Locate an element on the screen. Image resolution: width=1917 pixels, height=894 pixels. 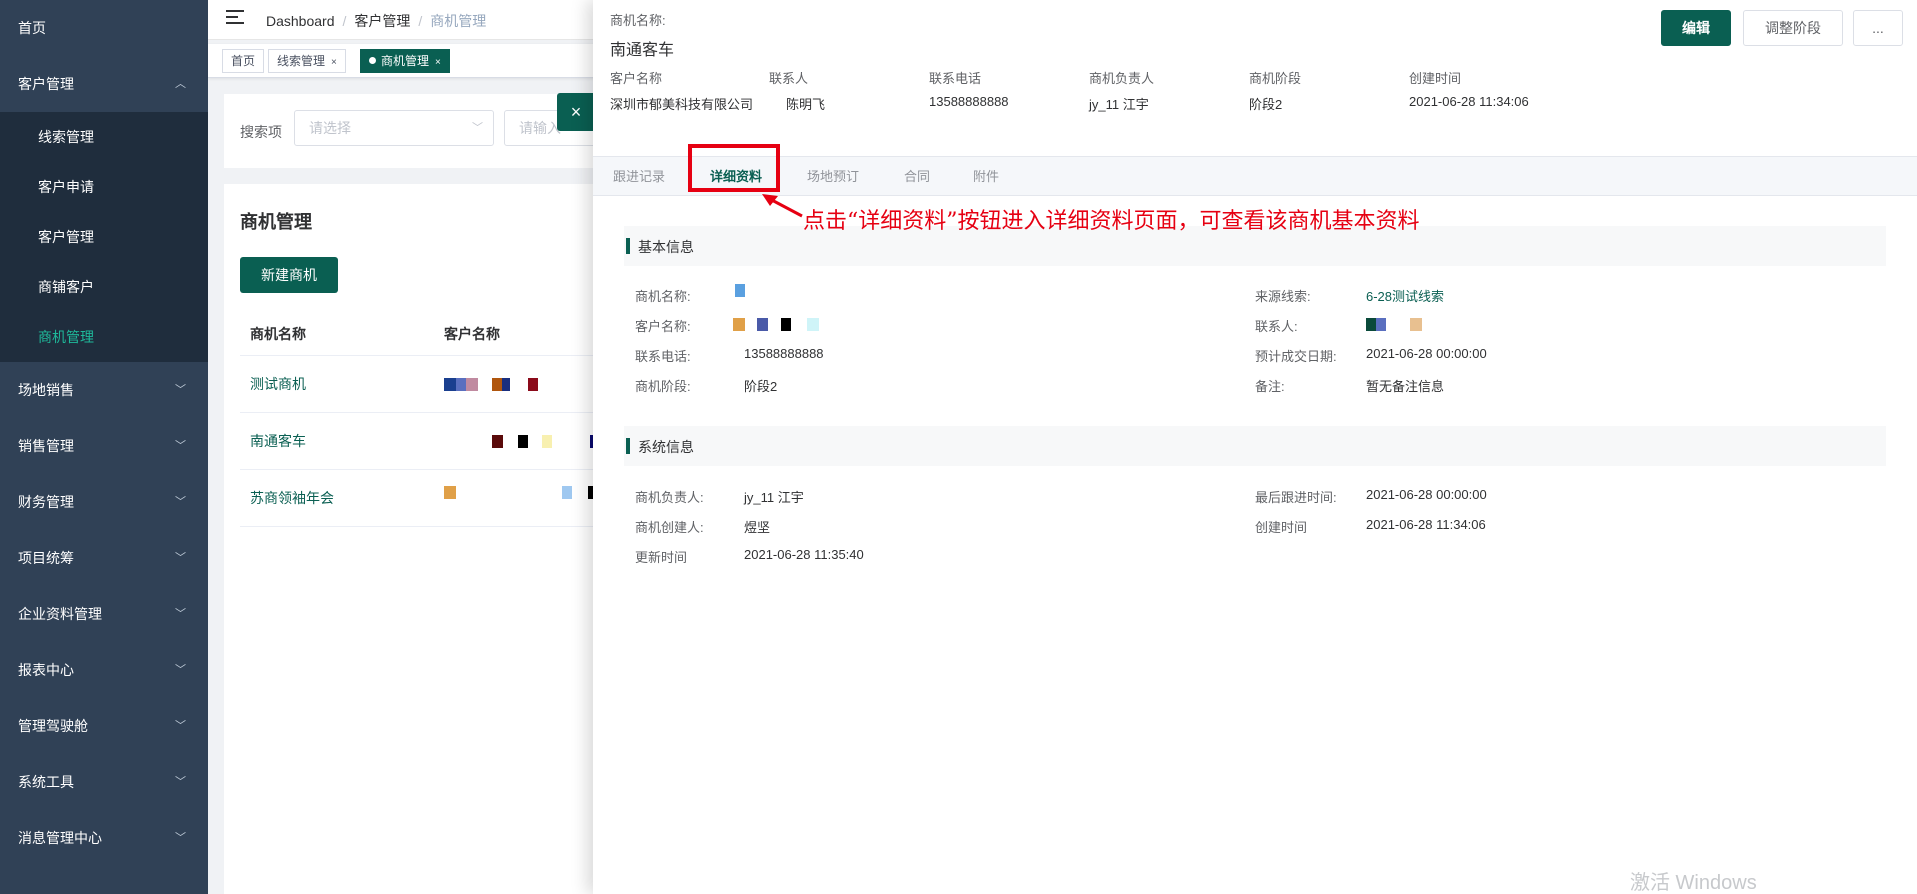
edit-button: 编辑 is located at coordinates (1696, 28).